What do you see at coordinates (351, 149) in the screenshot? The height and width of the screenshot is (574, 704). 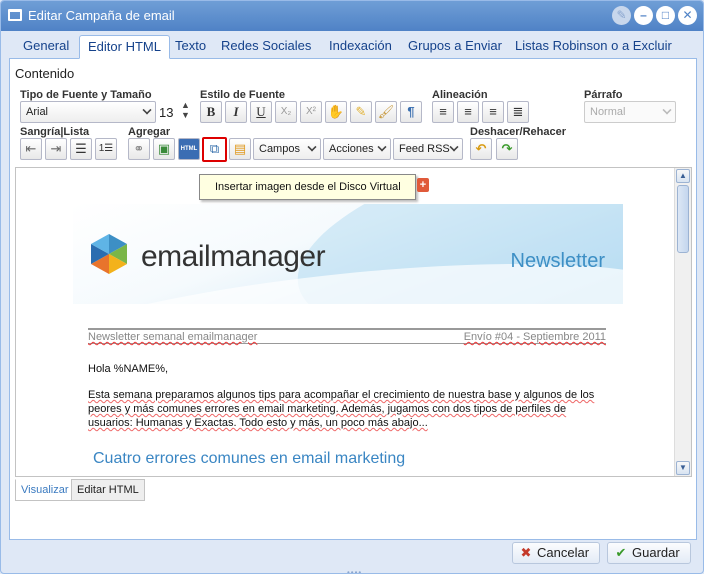 I see `actions-value: Acciones` at bounding box center [351, 149].